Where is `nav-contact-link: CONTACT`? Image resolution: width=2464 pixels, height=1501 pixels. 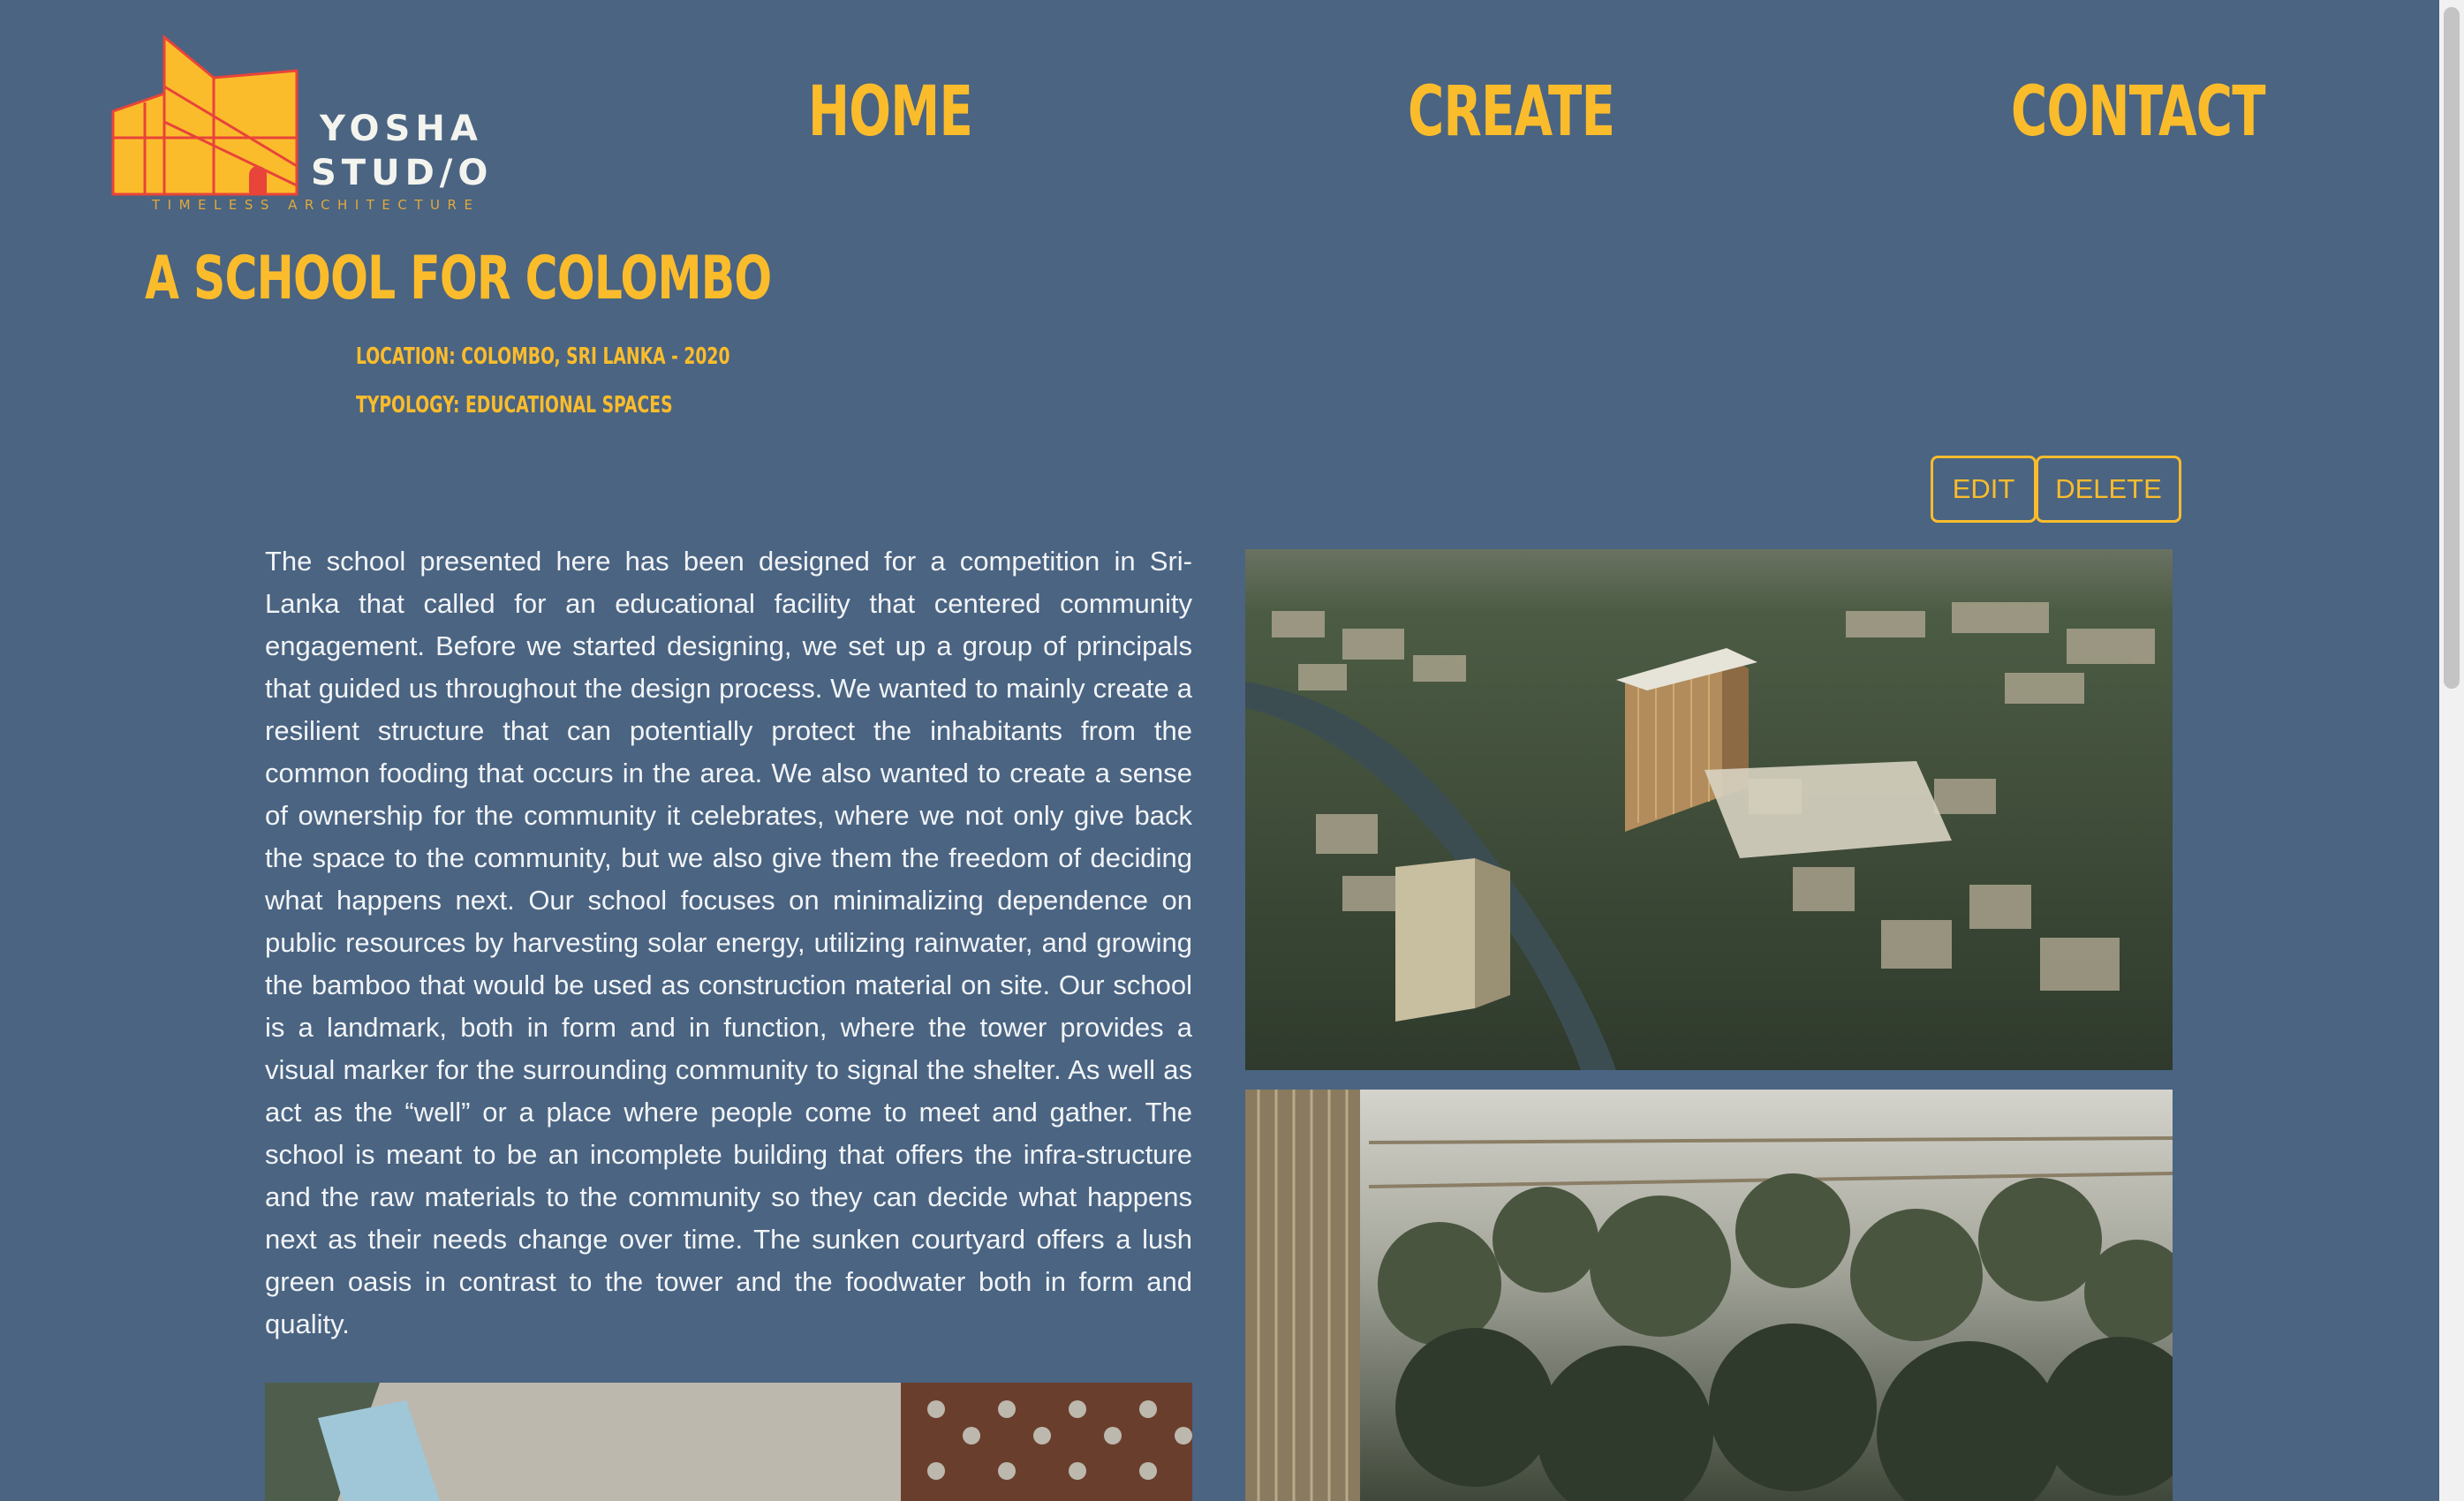
nav-contact-link: CONTACT is located at coordinates (2138, 112).